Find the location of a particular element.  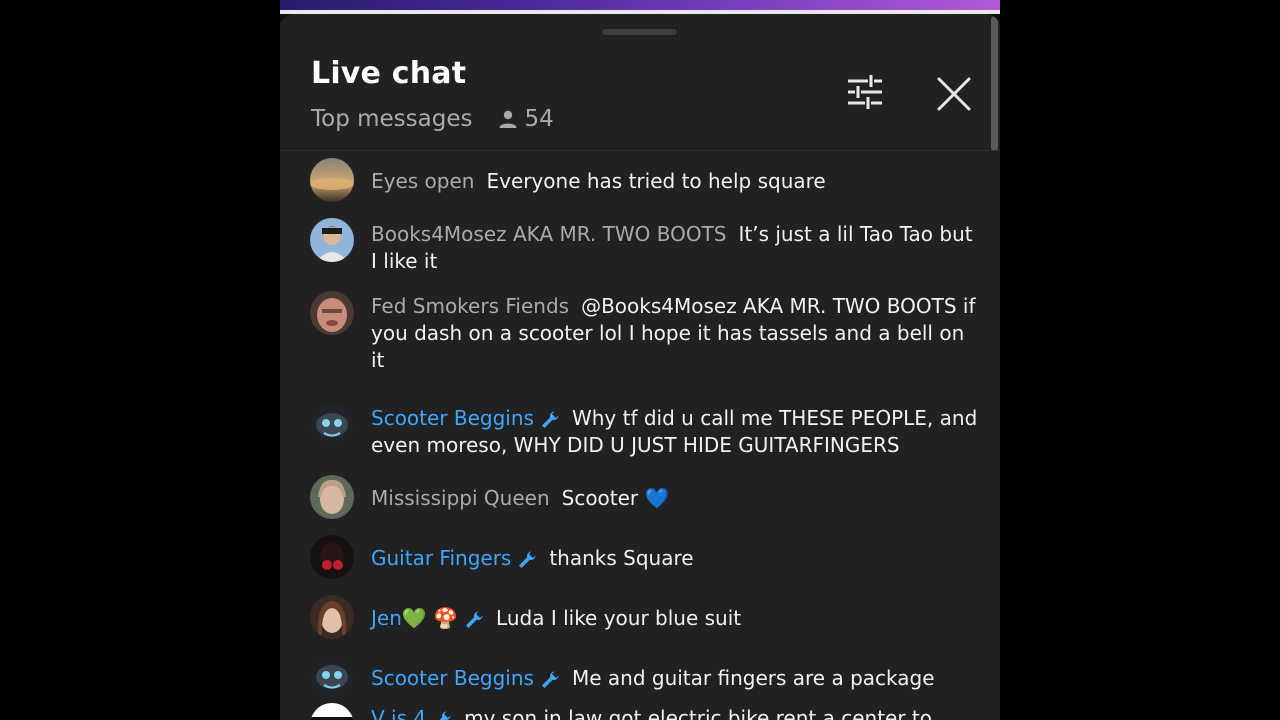

tune-icon is located at coordinates (865, 92).